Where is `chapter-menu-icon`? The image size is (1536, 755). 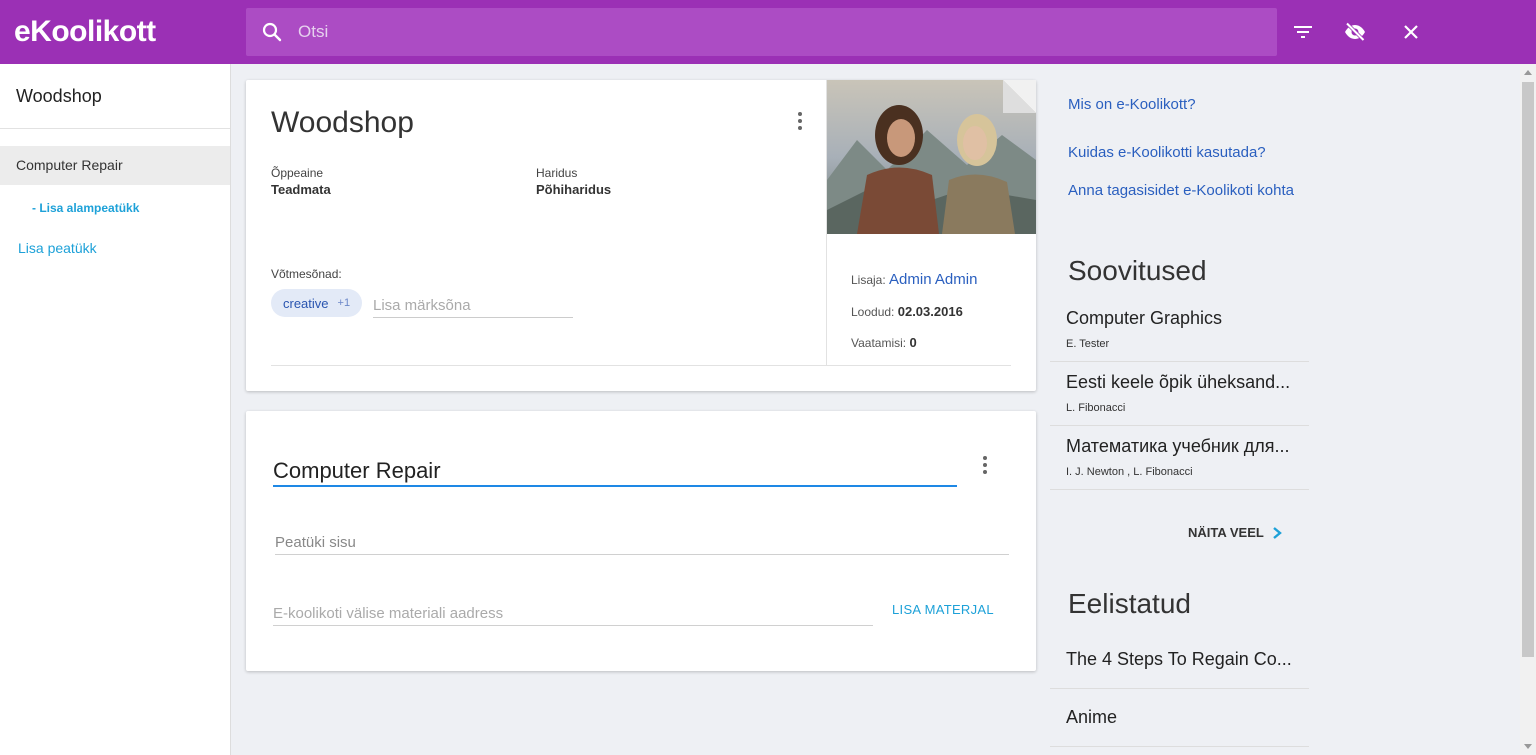
chapter-menu-icon is located at coordinates (985, 465).